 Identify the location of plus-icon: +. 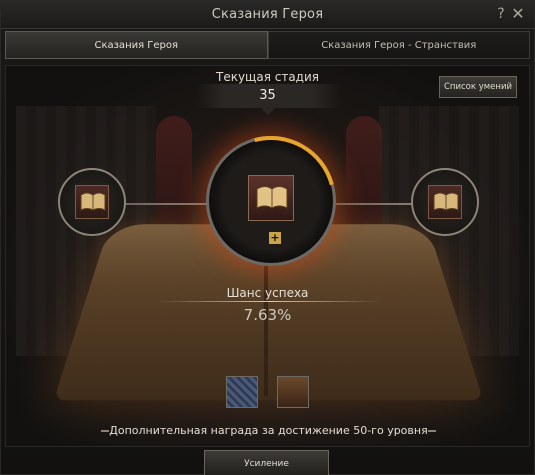
(275, 238).